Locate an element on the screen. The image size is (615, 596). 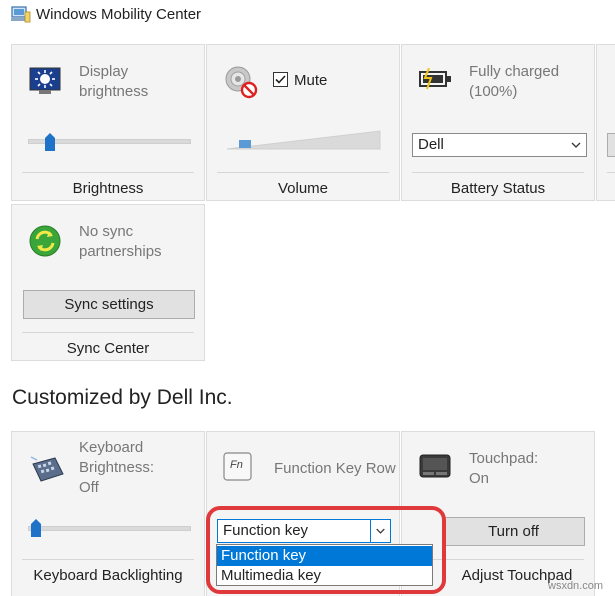
touchpad-turn-off-button: Turn off is located at coordinates (513, 531).